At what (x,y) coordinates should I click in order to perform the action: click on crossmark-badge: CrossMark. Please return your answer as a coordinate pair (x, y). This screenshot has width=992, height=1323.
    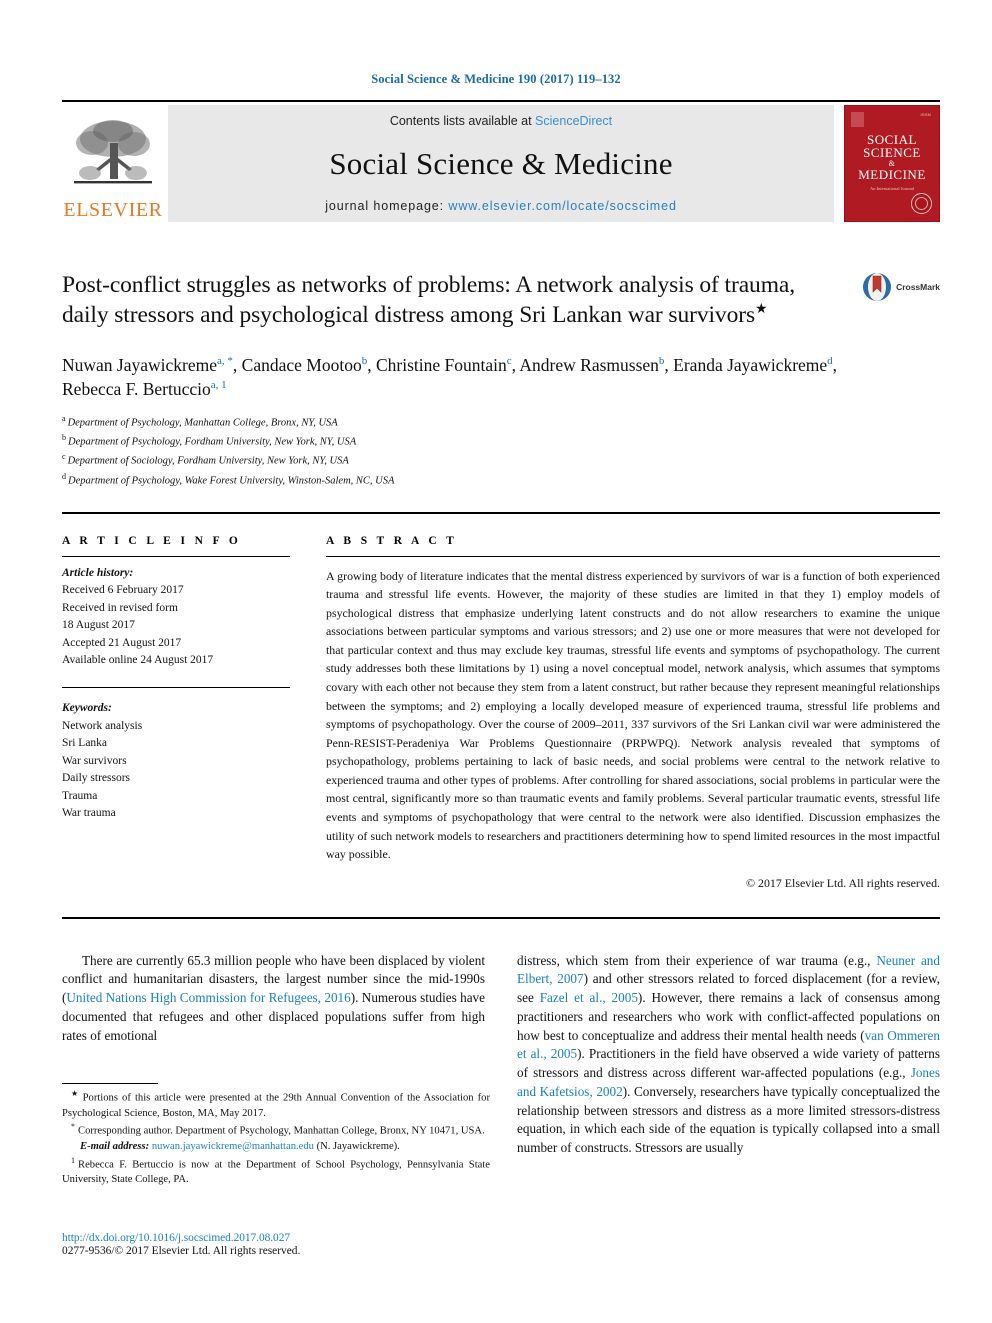
    Looking at the image, I should click on (901, 287).